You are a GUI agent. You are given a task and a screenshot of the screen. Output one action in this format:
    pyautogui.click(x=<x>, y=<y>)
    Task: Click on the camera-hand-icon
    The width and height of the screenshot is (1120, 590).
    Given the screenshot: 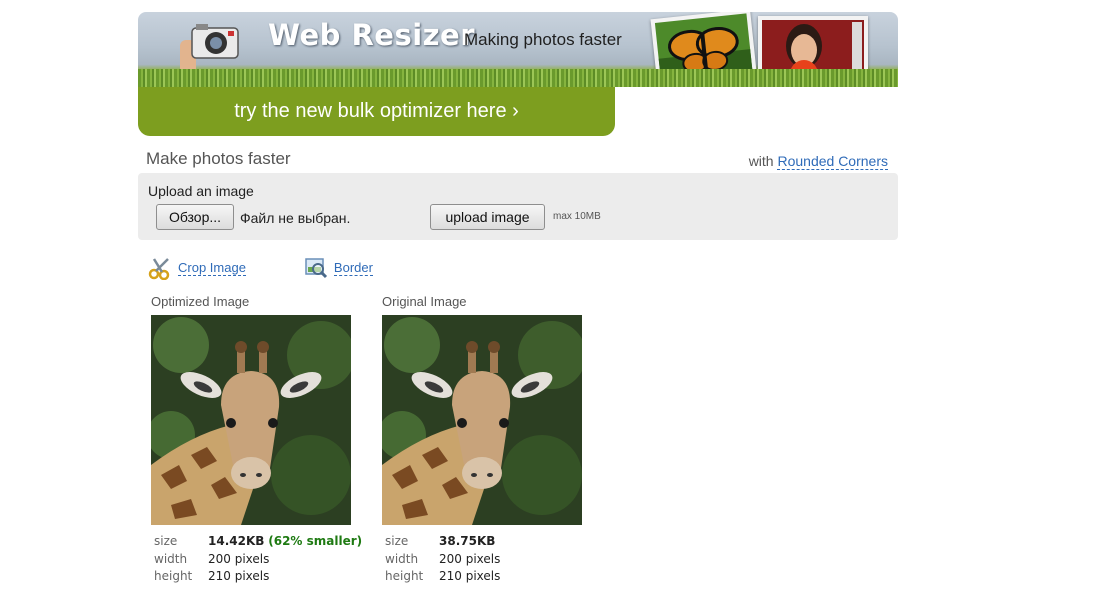 What is the action you would take?
    pyautogui.click(x=209, y=49)
    